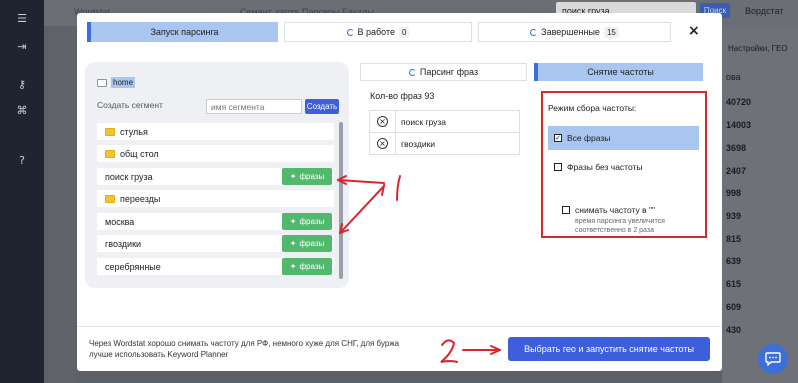  What do you see at coordinates (734, 216) in the screenshot?
I see `freq-value: 939` at bounding box center [734, 216].